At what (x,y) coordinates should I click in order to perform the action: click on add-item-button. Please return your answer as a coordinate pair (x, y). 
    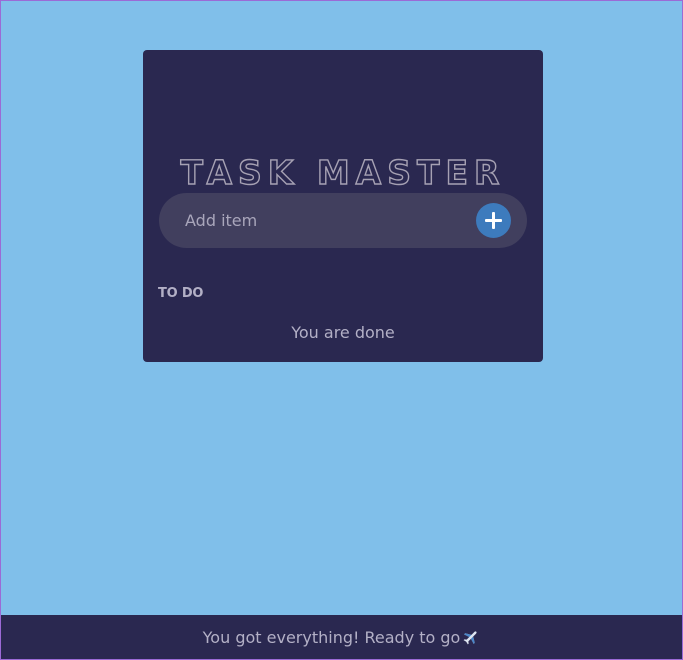
    Looking at the image, I should click on (493, 220).